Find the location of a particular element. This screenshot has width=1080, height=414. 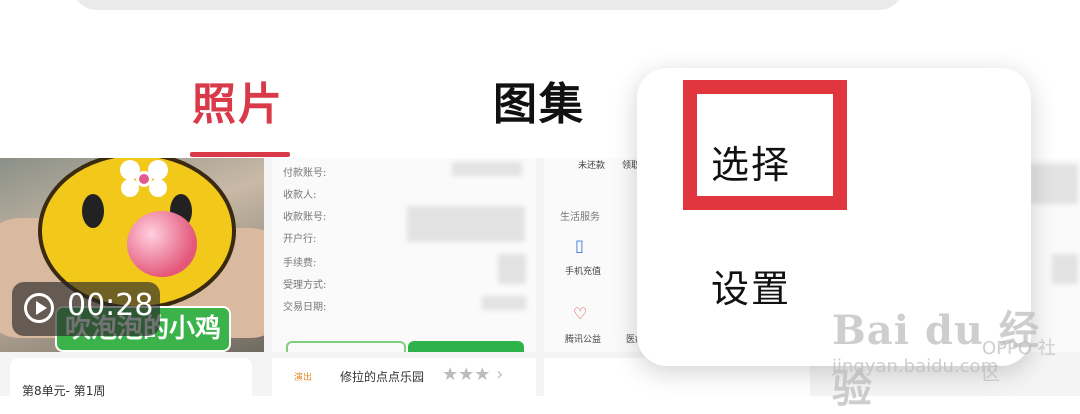

receipt-button-green is located at coordinates (466, 346).